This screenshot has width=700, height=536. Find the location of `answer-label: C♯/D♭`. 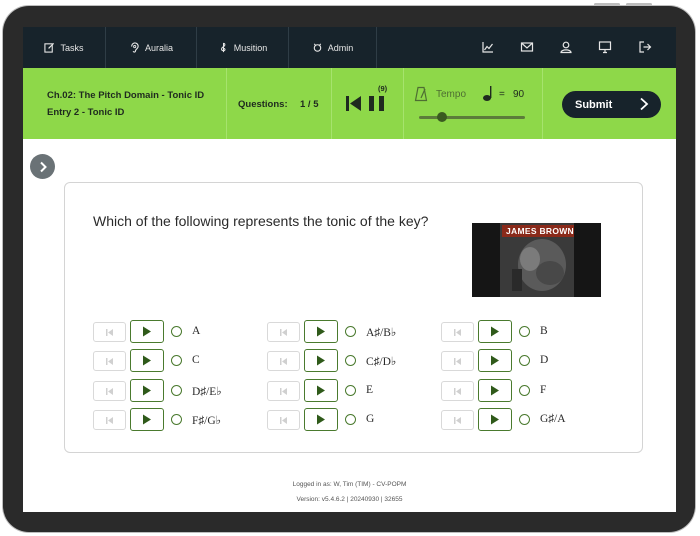

answer-label: C♯/D♭ is located at coordinates (381, 362).